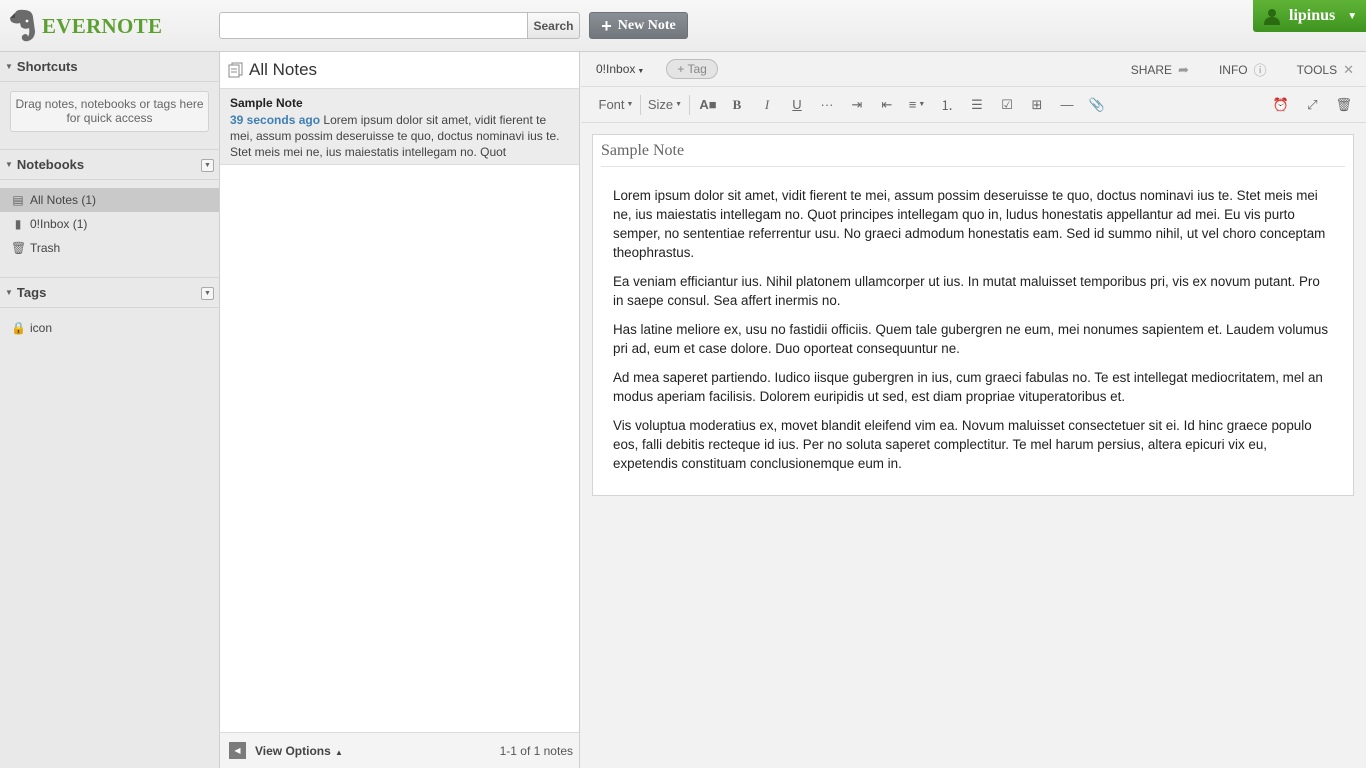 This screenshot has height=768, width=1366. Describe the element at coordinates (54, 200) in the screenshot. I see `sidebar-item-label: All Notes` at that location.